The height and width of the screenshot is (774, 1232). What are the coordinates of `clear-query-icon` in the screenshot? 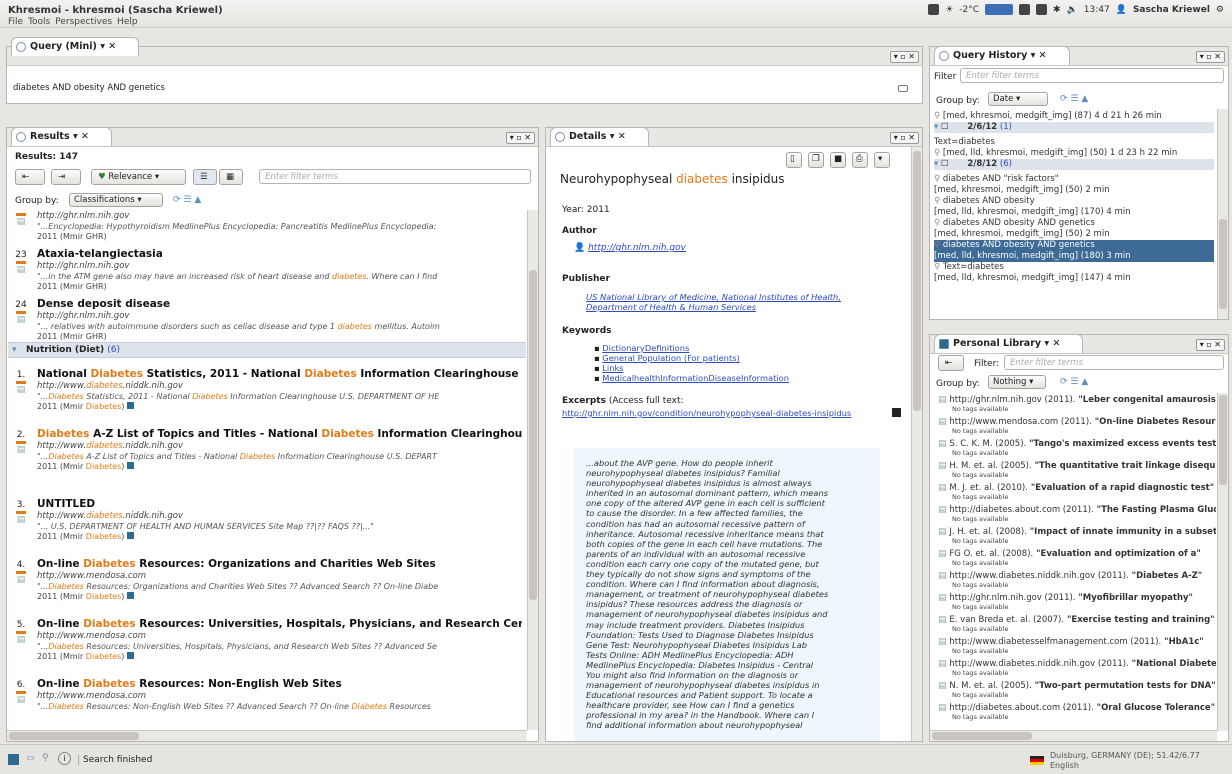 It's located at (903, 88).